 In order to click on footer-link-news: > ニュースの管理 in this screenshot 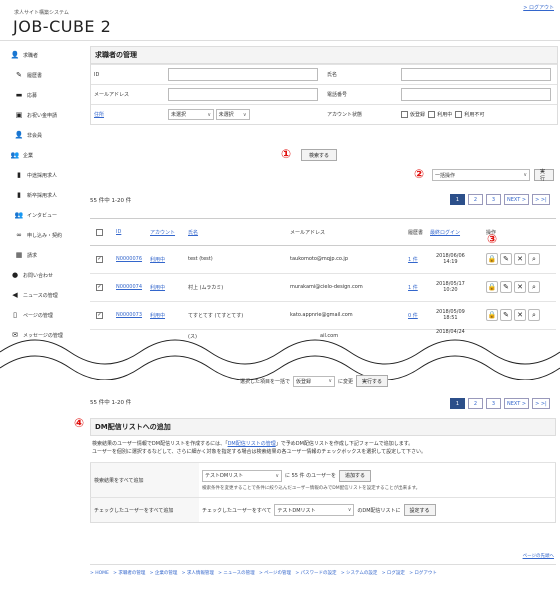, I will do `click(236, 573)`.